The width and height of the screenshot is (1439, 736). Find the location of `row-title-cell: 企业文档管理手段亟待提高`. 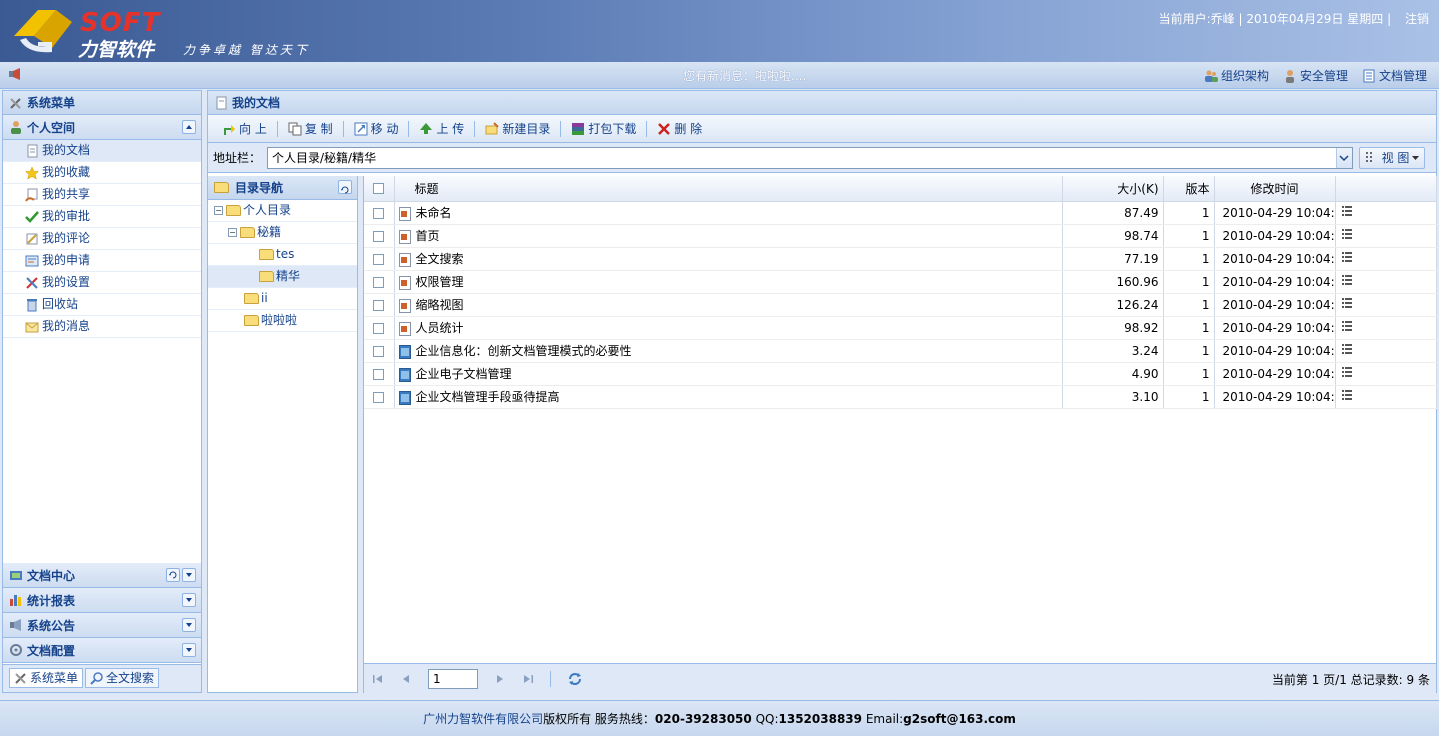

row-title-cell: 企业文档管理手段亟待提高 is located at coordinates (728, 397).